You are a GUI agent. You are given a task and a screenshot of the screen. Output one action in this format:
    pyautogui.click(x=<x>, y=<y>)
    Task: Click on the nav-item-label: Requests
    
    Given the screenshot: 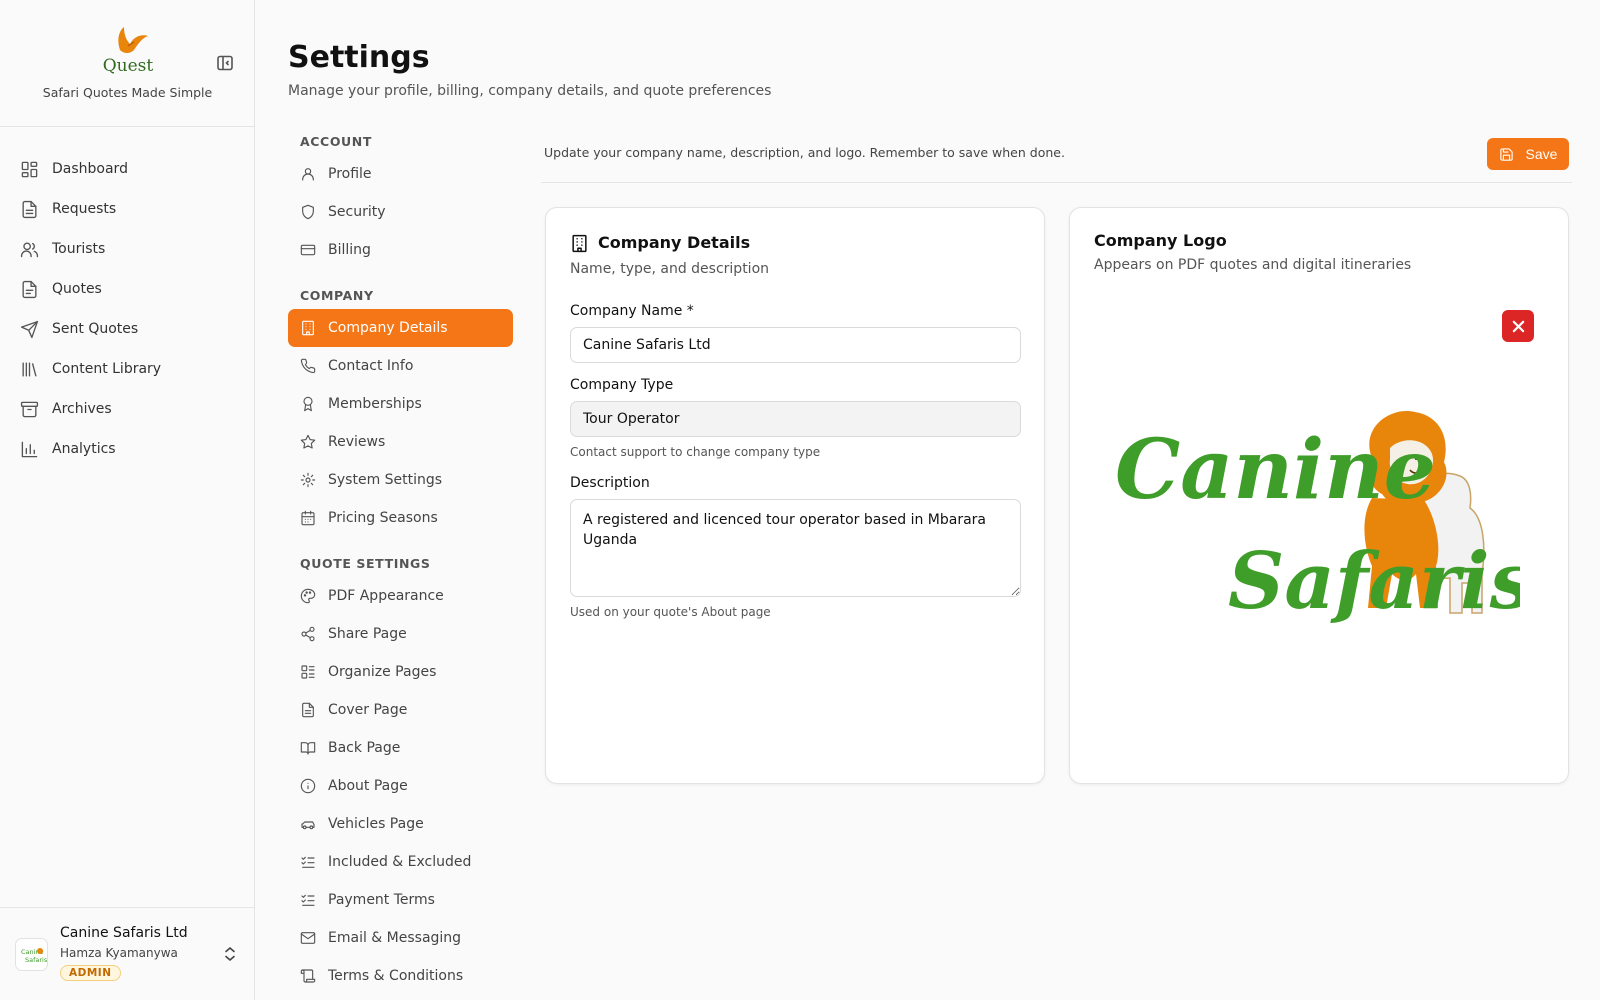 What is the action you would take?
    pyautogui.click(x=84, y=209)
    